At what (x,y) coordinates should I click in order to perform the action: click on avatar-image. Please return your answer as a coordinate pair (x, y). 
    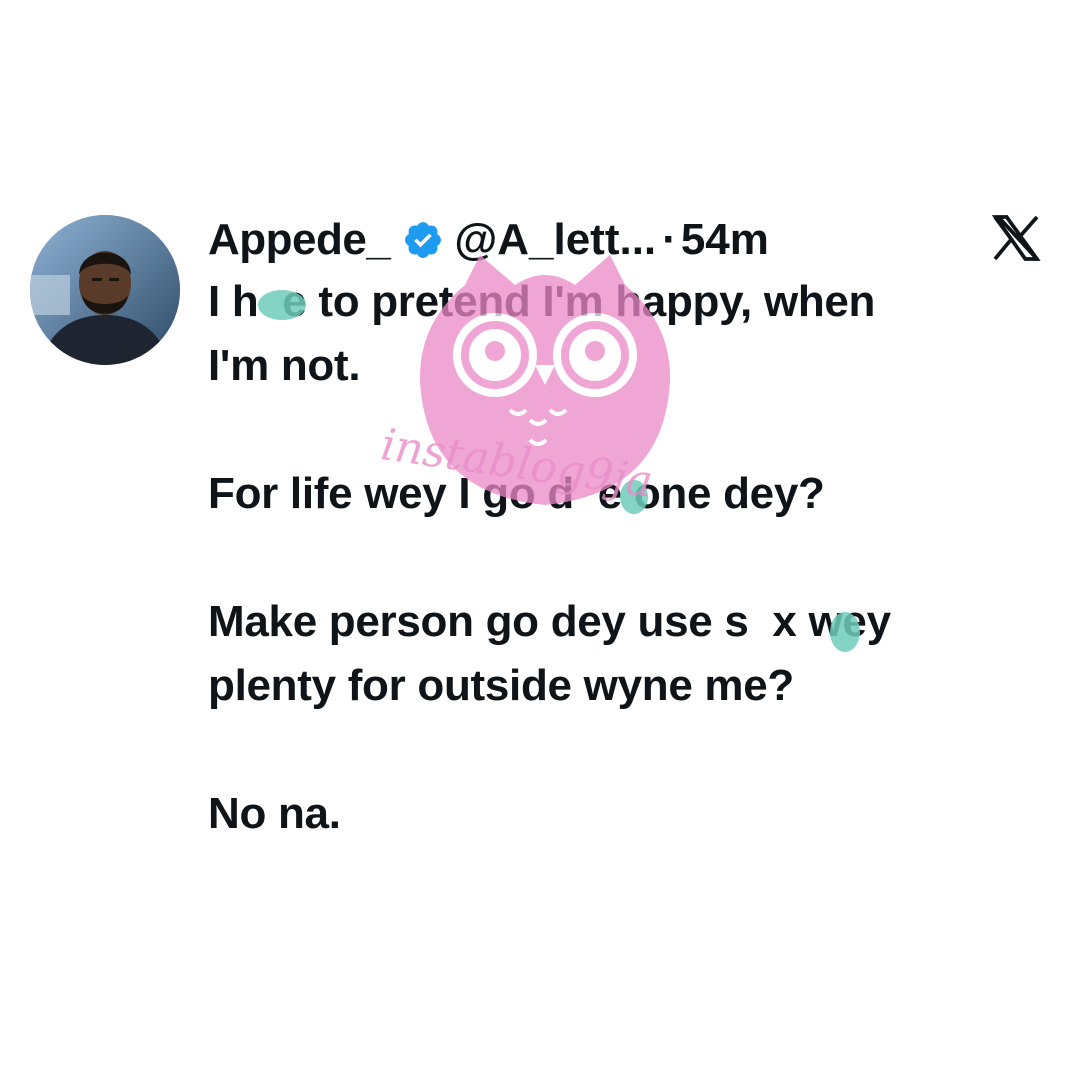
    Looking at the image, I should click on (105, 290).